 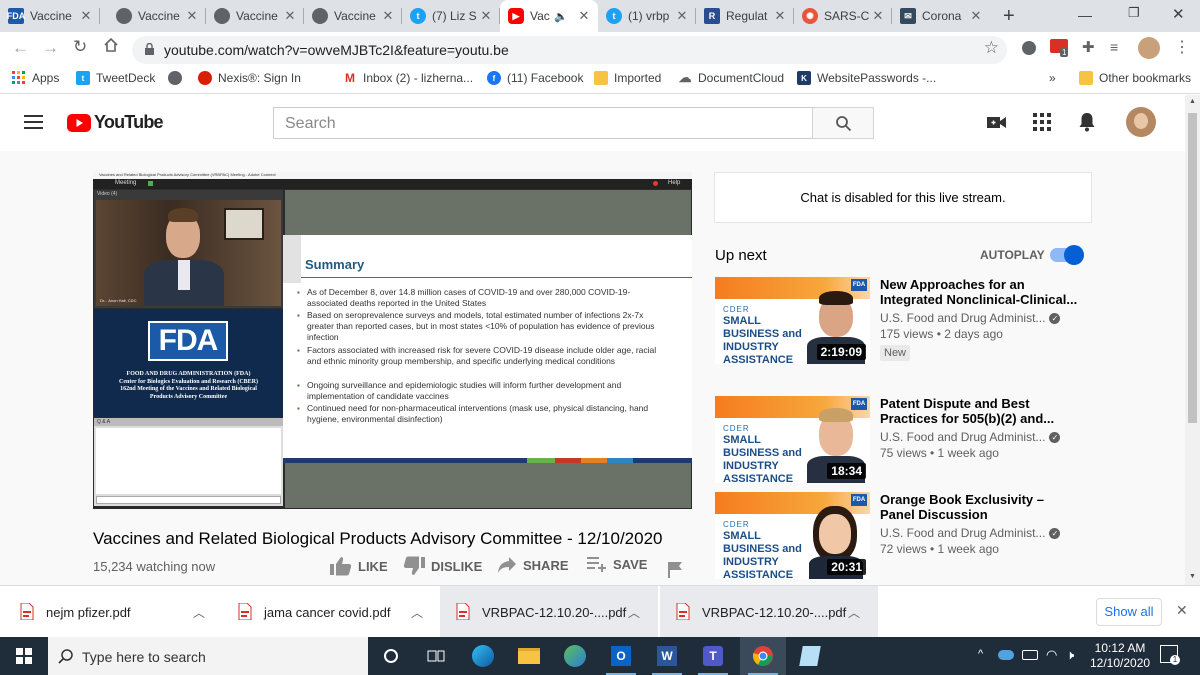 I want to click on search-input: Search, so click(x=543, y=123).